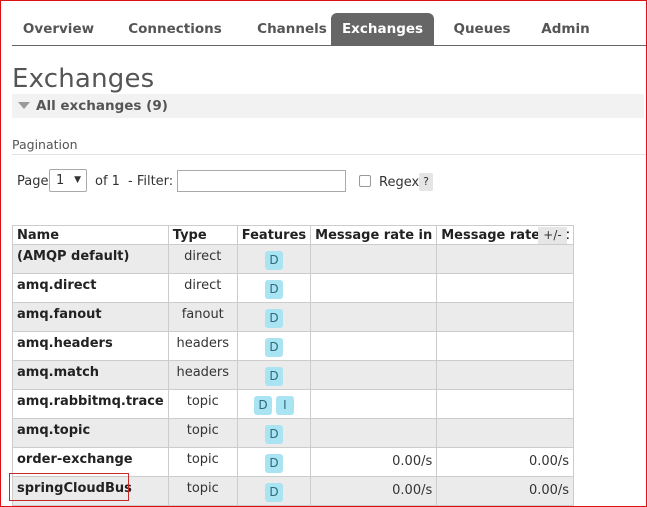  I want to click on tab-overview: Overview, so click(58, 29).